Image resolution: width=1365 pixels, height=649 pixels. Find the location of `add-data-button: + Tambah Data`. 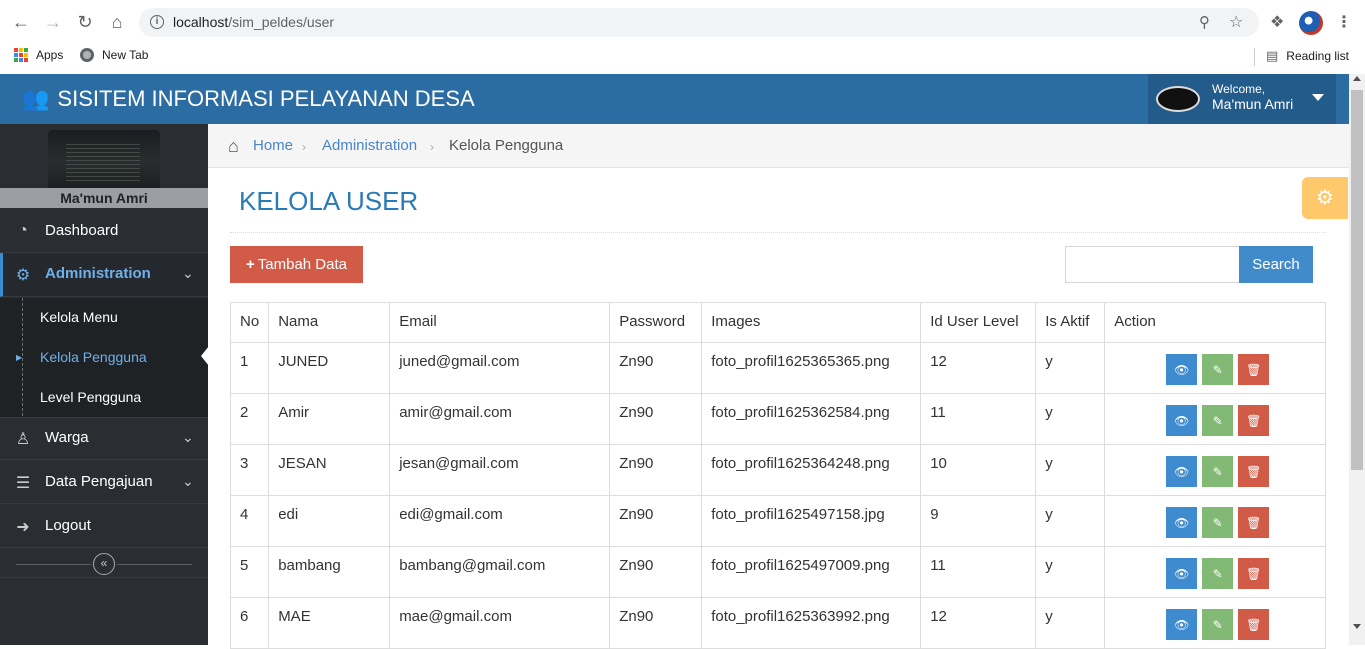

add-data-button: + Tambah Data is located at coordinates (296, 264).